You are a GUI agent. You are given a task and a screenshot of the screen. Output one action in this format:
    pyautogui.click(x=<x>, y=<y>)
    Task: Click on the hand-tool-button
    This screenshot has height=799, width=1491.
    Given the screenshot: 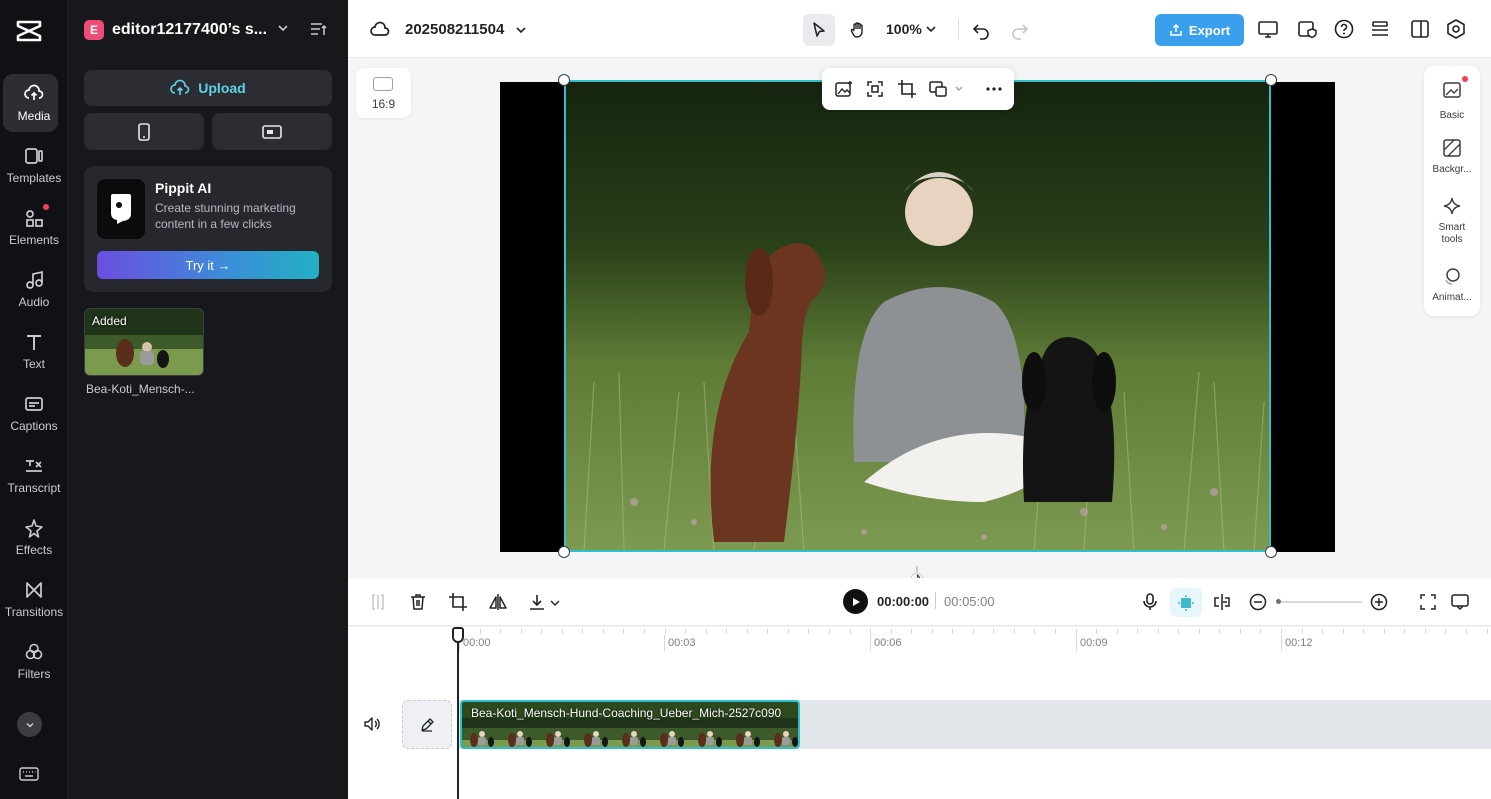 What is the action you would take?
    pyautogui.click(x=858, y=30)
    